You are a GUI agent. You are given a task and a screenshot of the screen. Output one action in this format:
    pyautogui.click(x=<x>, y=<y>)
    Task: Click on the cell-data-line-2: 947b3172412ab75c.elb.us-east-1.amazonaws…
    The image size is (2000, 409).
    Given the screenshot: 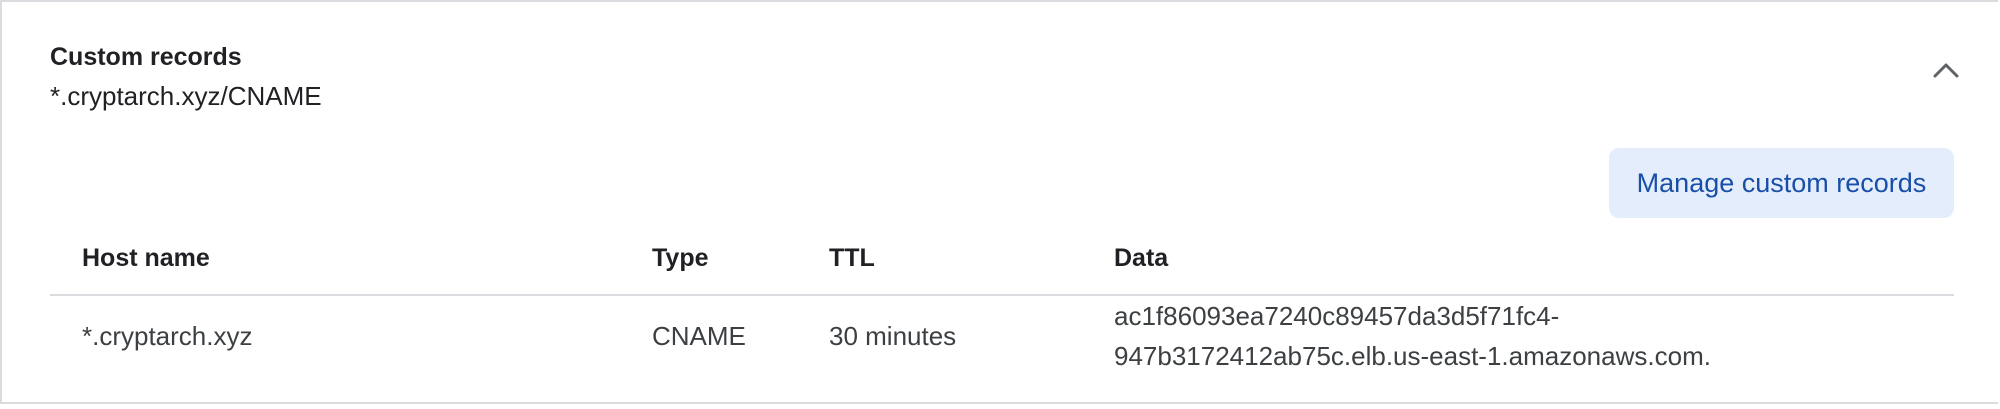 What is the action you would take?
    pyautogui.click(x=1412, y=356)
    